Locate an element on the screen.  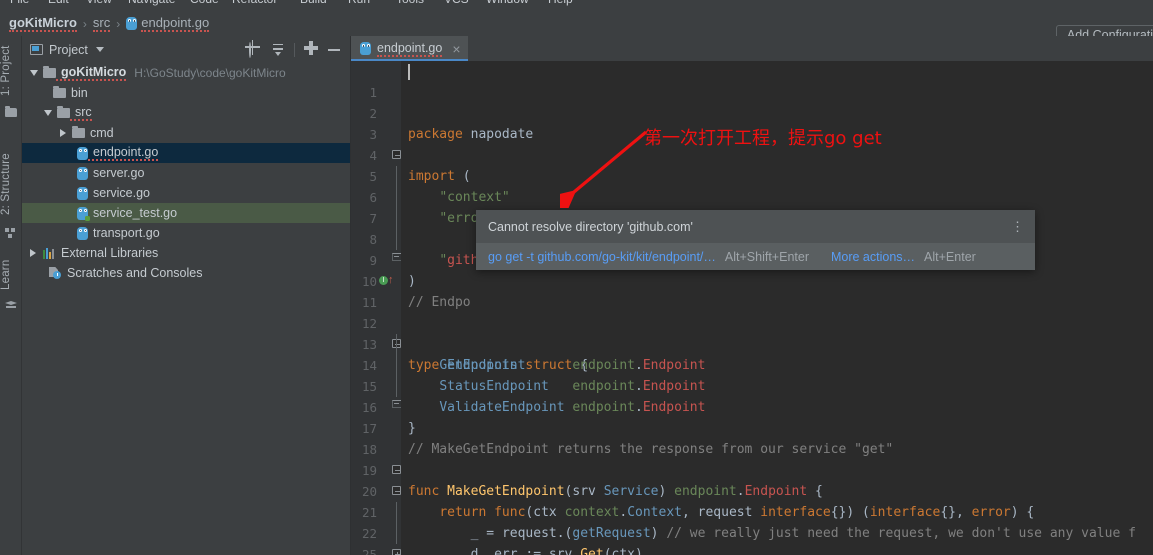
close-icon: × is located at coordinates (454, 49).